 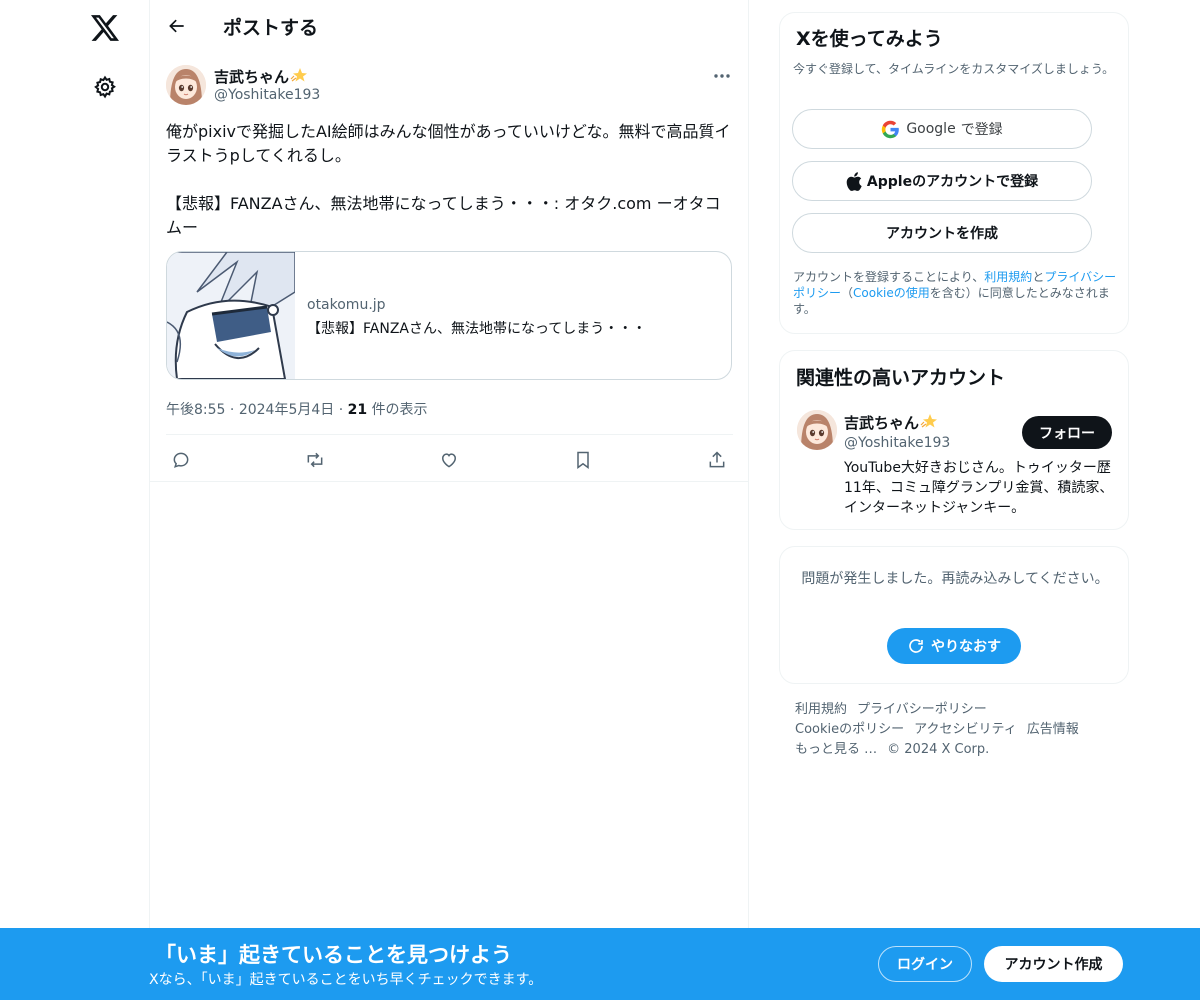 I want to click on error-message: 問題が発生しました。再読み込みしてください。, so click(x=955, y=579).